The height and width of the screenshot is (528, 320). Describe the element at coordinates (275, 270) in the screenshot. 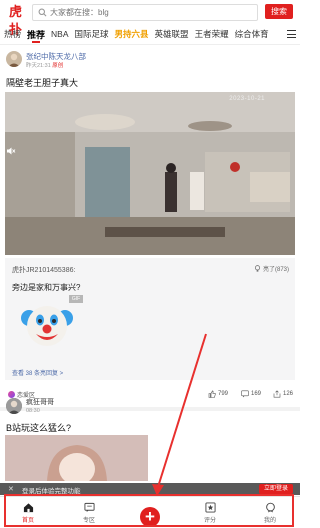

I see `comment-like-count: 亮了(873)` at that location.